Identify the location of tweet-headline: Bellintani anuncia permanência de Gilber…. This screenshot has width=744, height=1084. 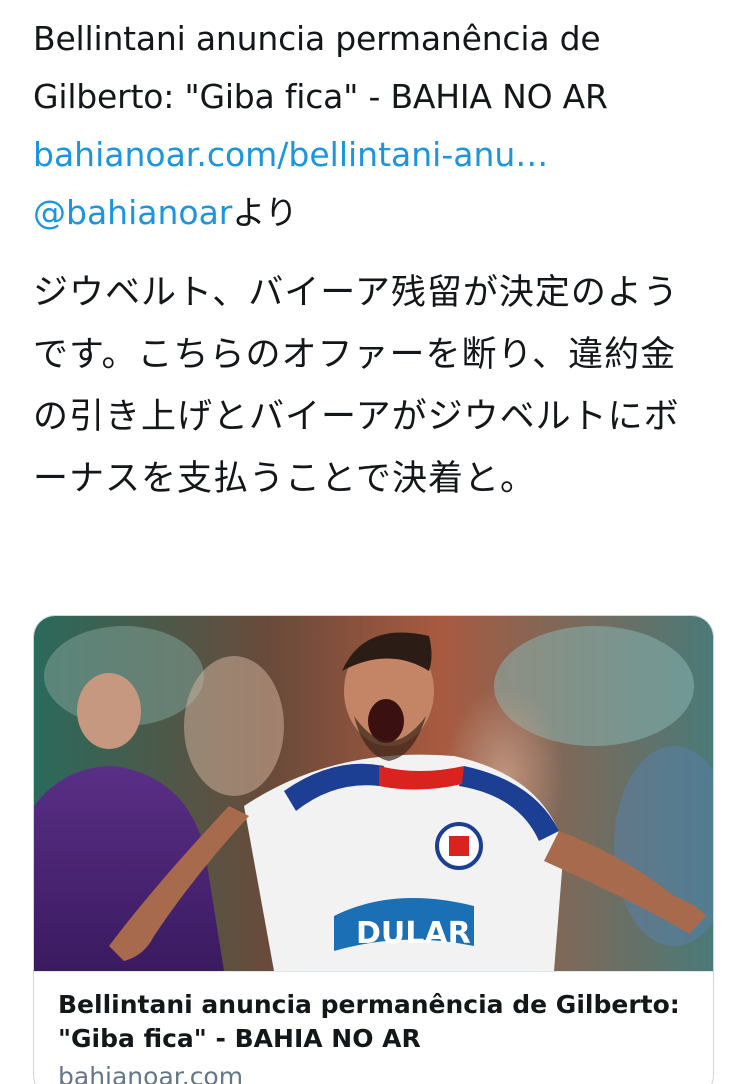
(320, 67).